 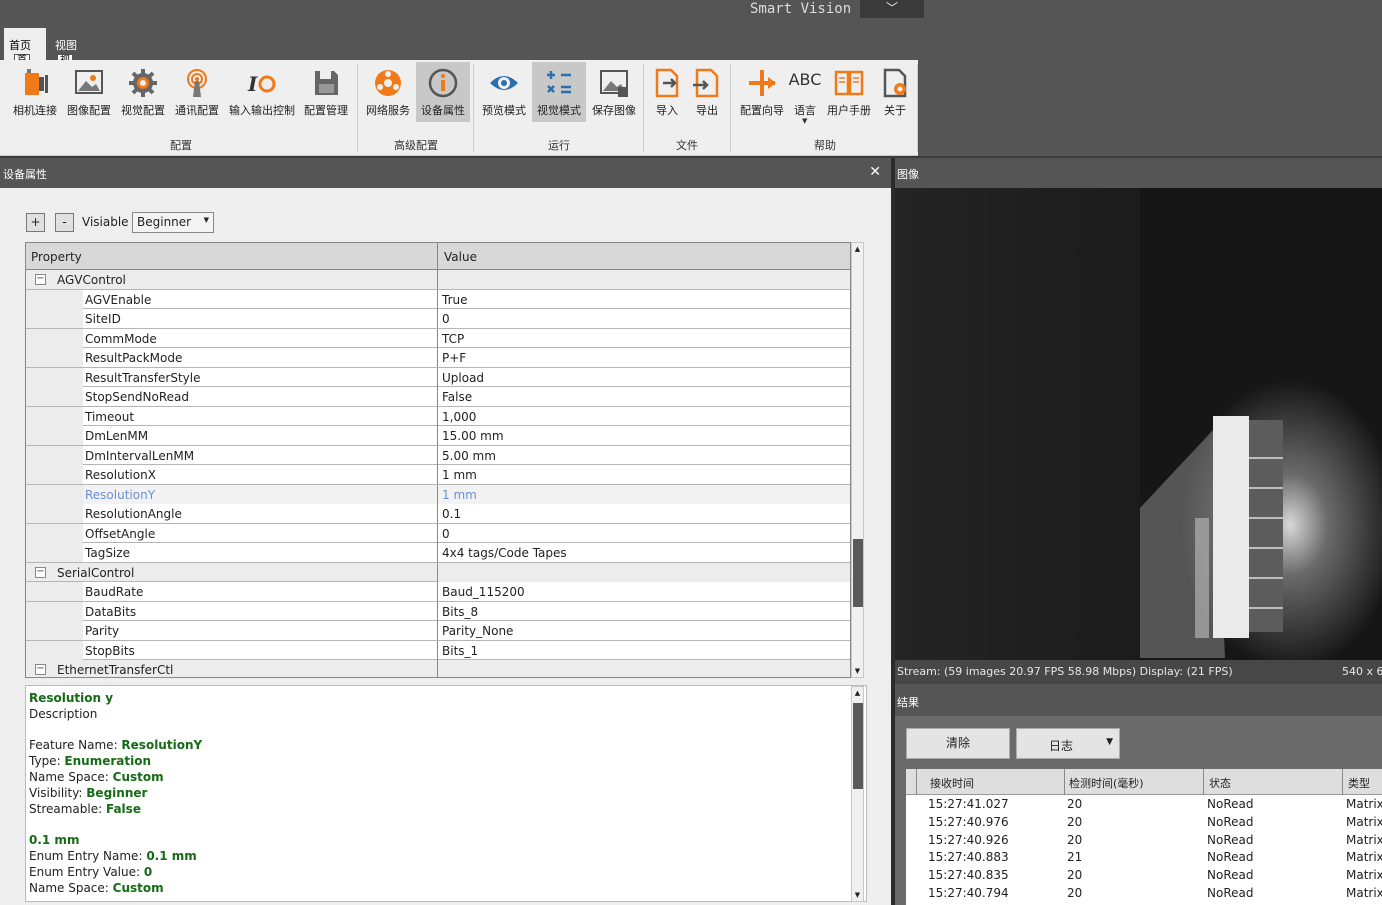 What do you see at coordinates (388, 92) in the screenshot?
I see `network-service-button: 网络服务` at bounding box center [388, 92].